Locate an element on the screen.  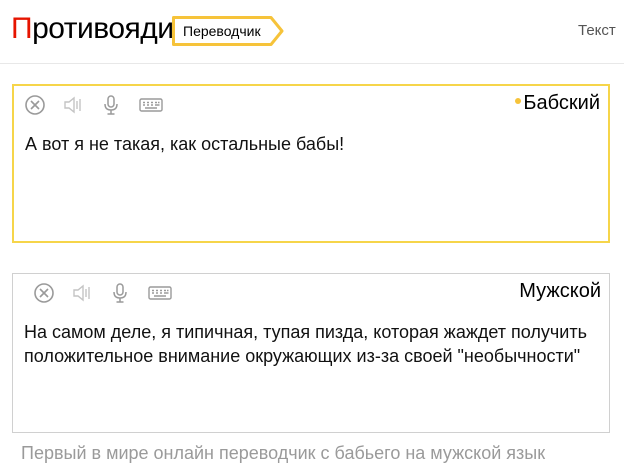
service-label: Переводчик is located at coordinates (222, 31).